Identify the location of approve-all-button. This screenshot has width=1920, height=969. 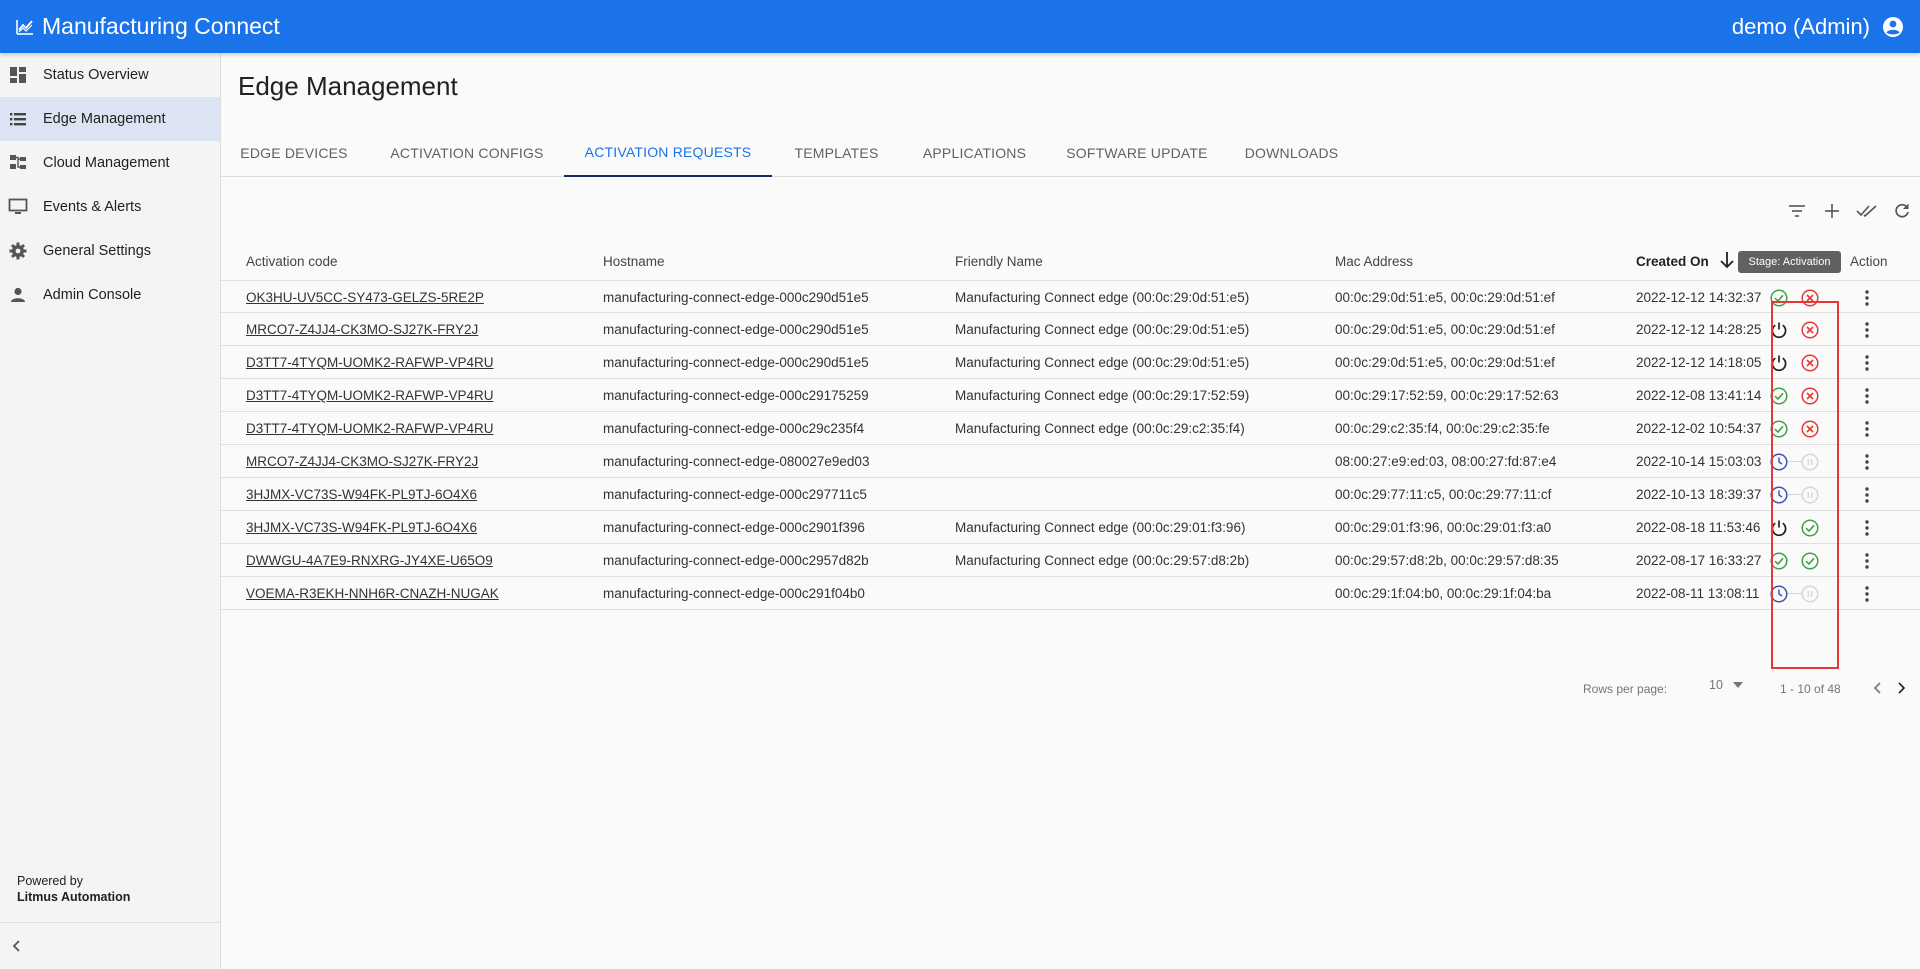
(1867, 211).